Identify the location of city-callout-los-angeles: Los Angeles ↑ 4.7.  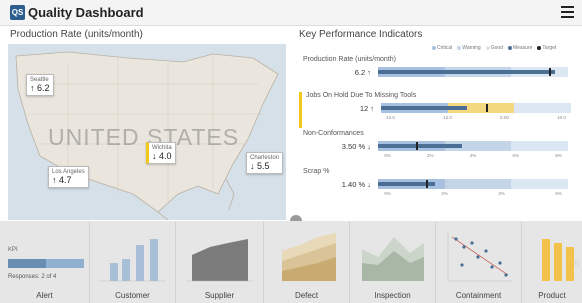
(68, 177).